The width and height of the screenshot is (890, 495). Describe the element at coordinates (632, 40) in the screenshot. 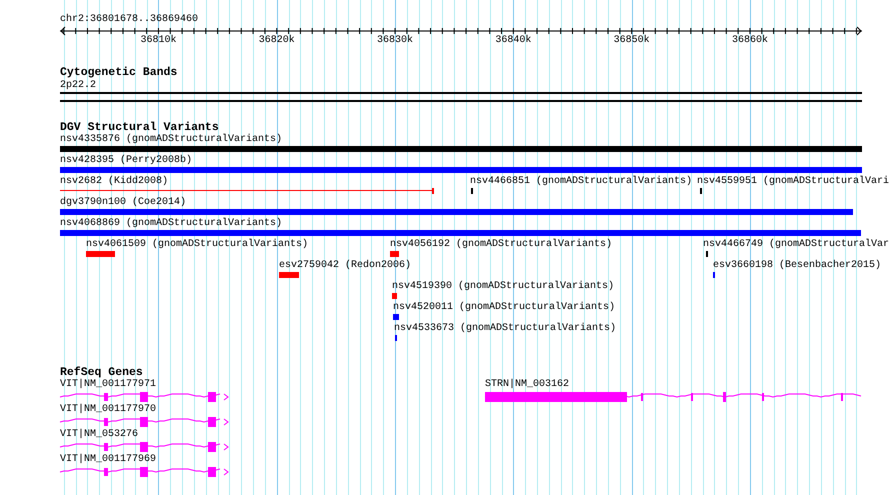

I see `tick-label: 36850k` at that location.